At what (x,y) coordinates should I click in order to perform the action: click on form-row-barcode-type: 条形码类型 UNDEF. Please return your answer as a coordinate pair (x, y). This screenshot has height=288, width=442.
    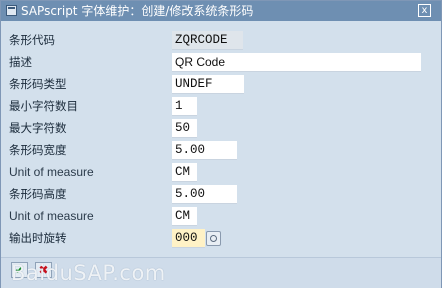
    Looking at the image, I should click on (221, 84).